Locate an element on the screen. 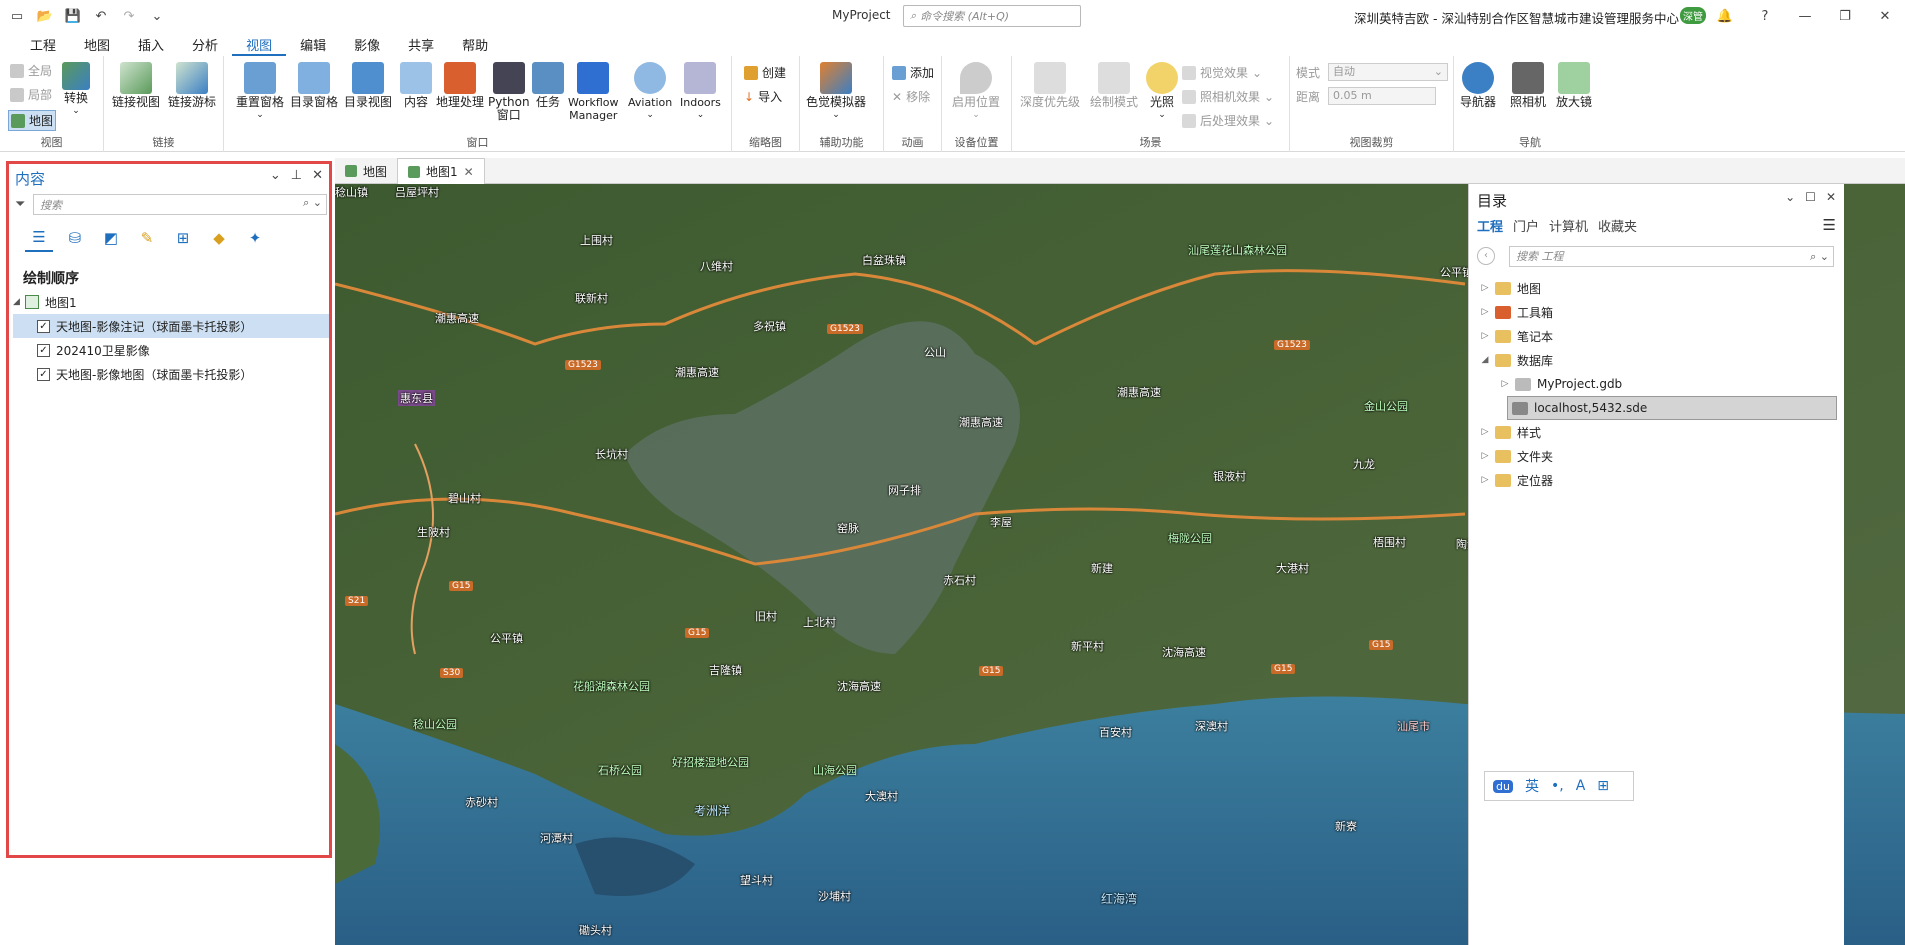  create-thumbnail-button: 创建 is located at coordinates (765, 72).